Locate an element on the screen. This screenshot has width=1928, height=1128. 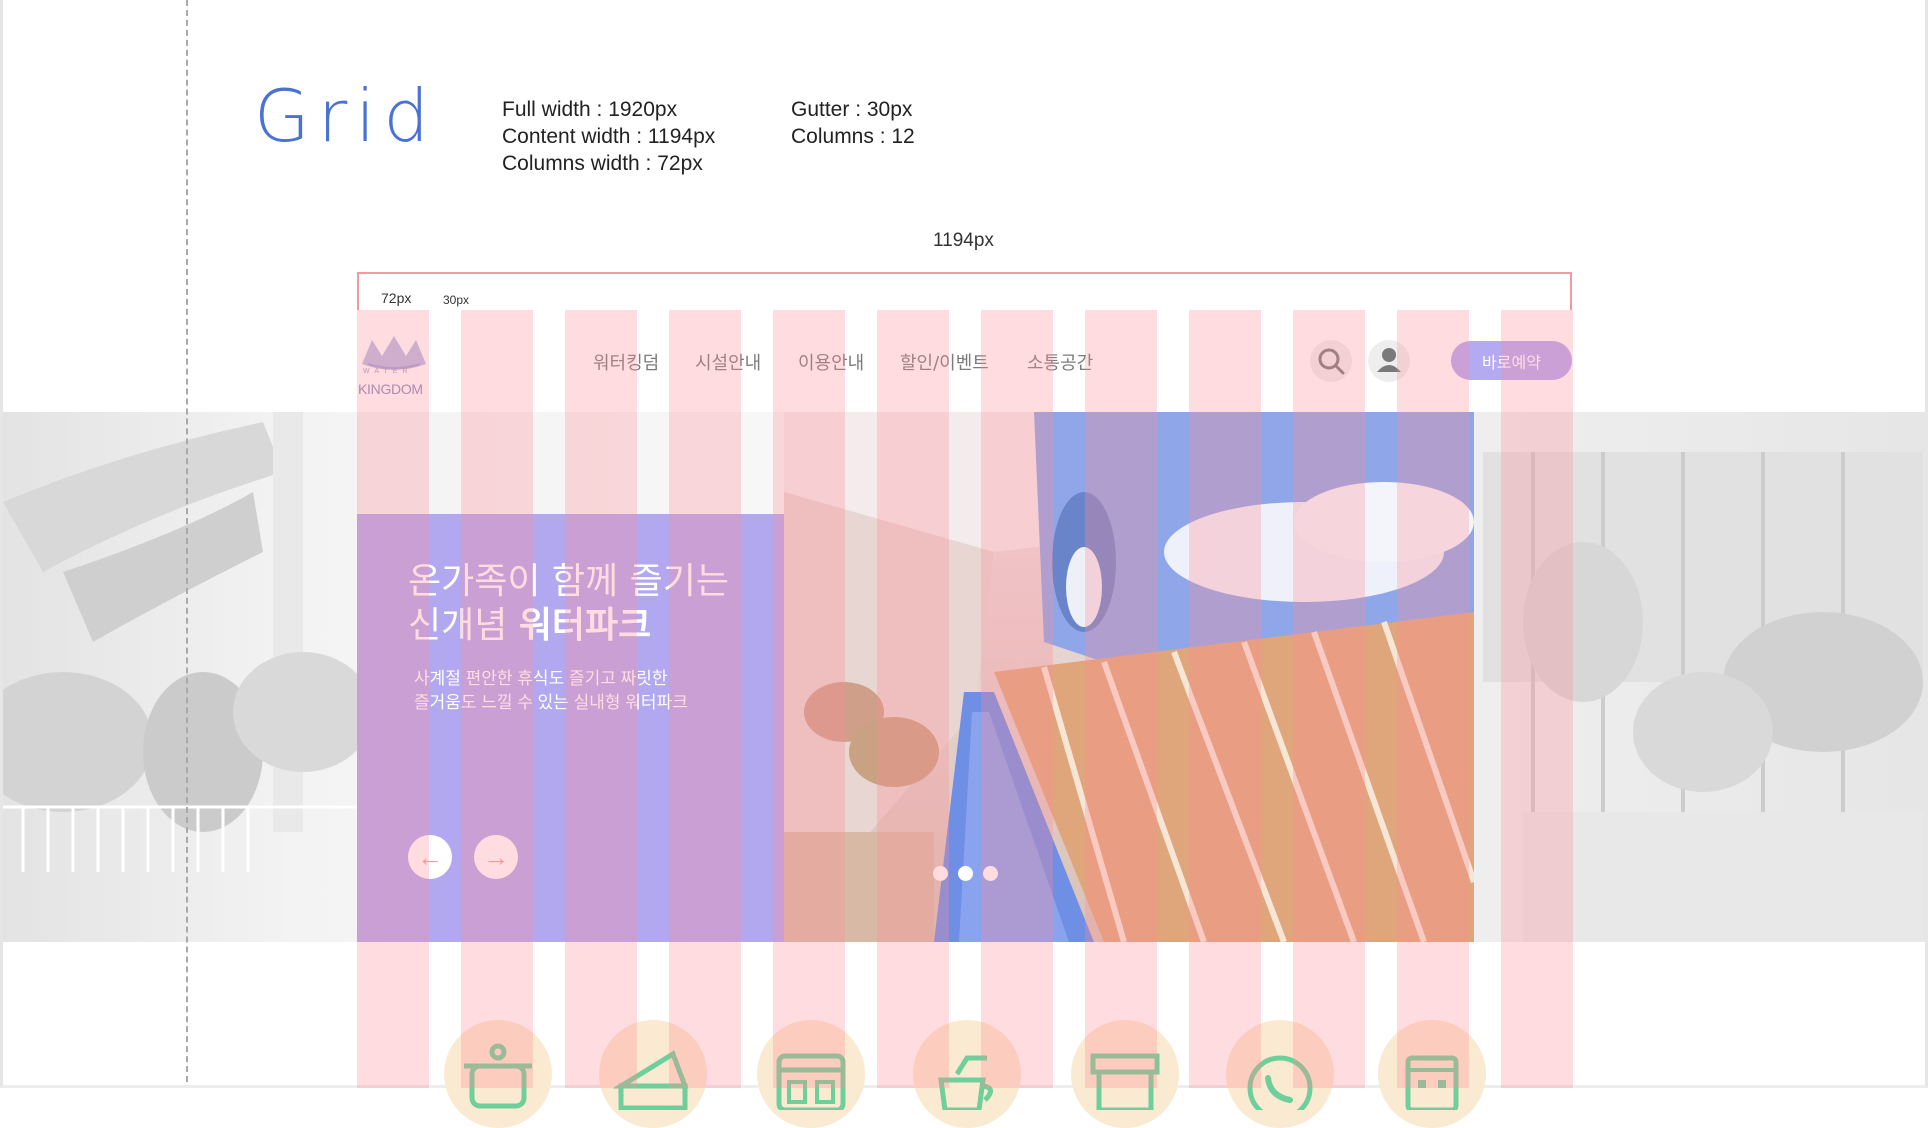
search-icon is located at coordinates (1331, 361).